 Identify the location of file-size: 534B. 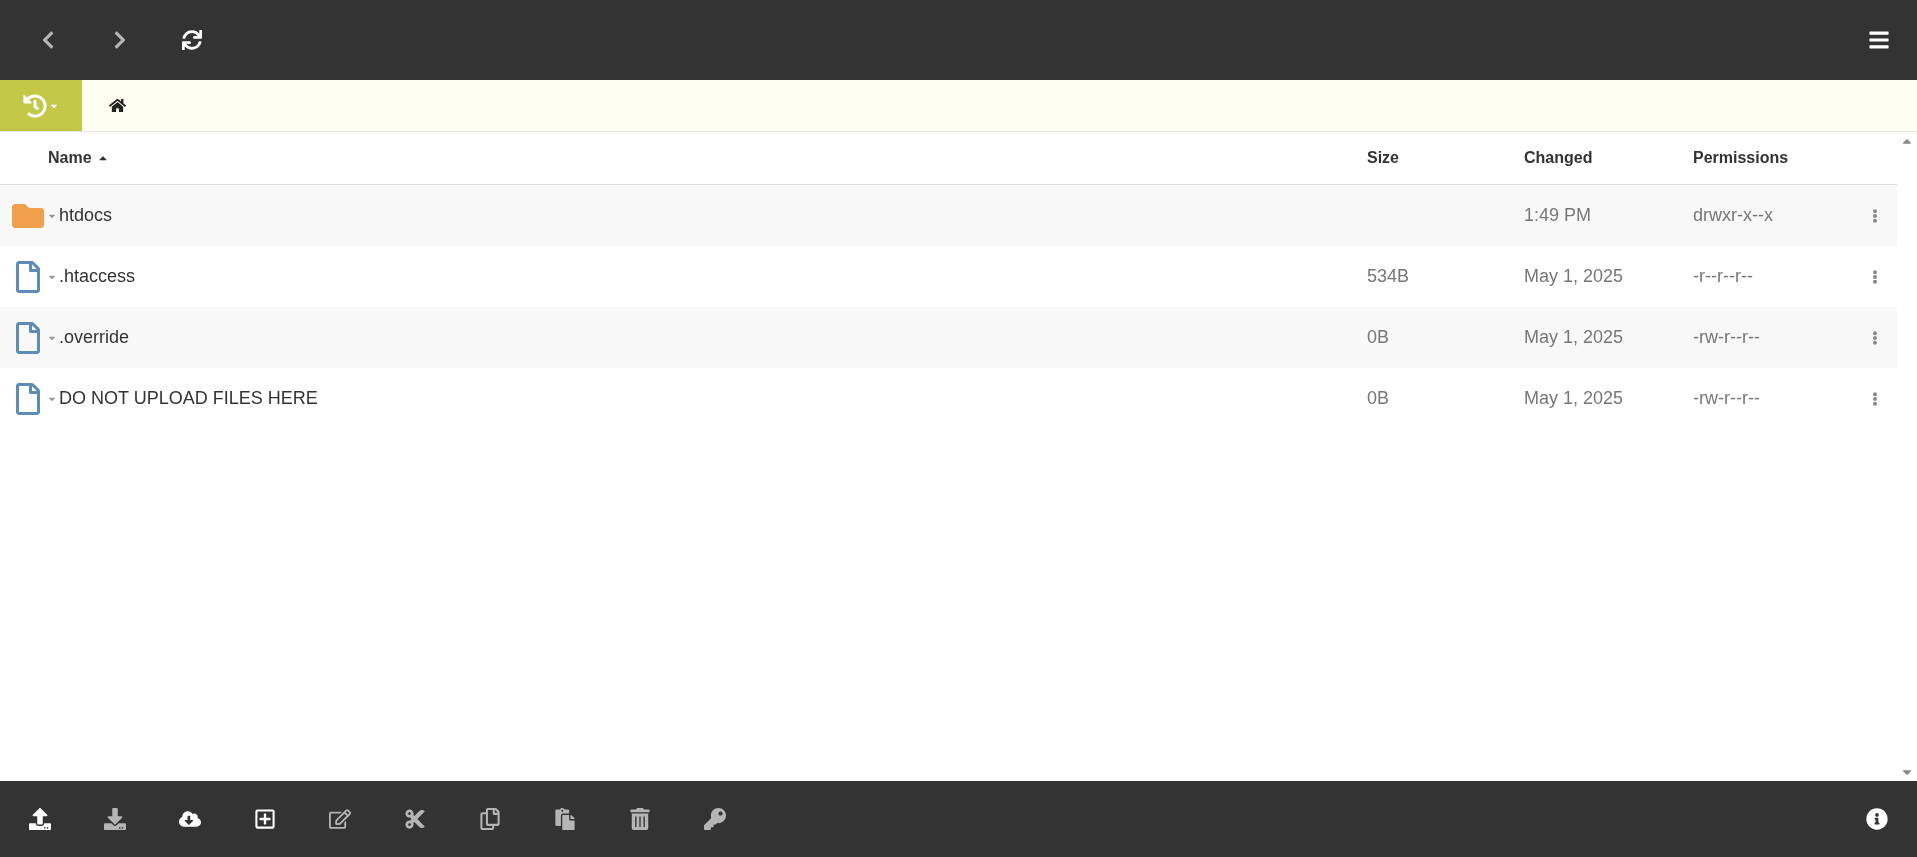
(1388, 276).